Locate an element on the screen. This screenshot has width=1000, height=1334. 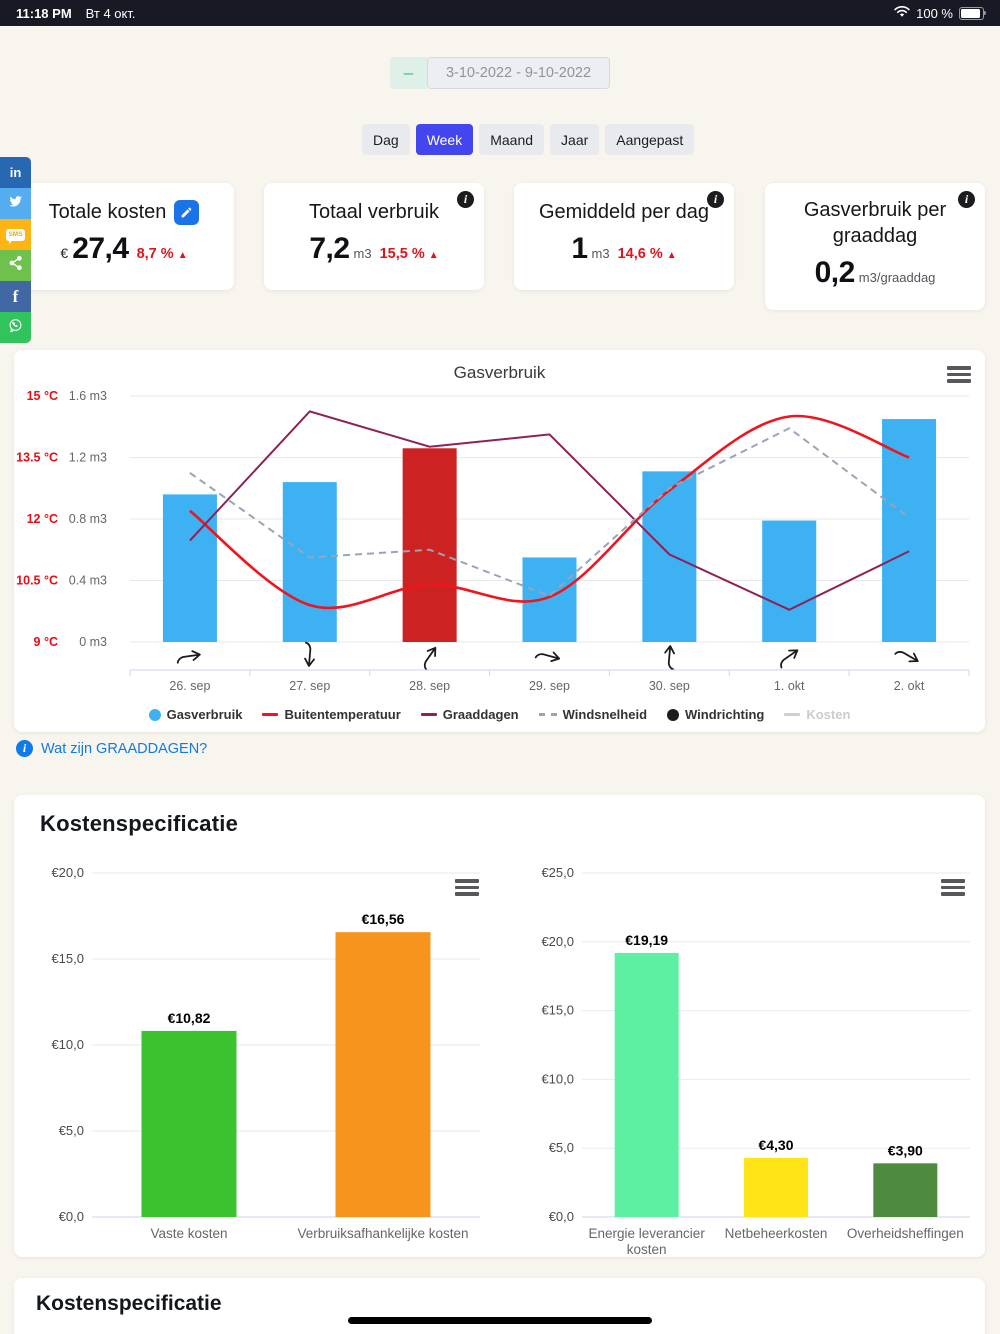
battery-percent: 100 % is located at coordinates (934, 13).